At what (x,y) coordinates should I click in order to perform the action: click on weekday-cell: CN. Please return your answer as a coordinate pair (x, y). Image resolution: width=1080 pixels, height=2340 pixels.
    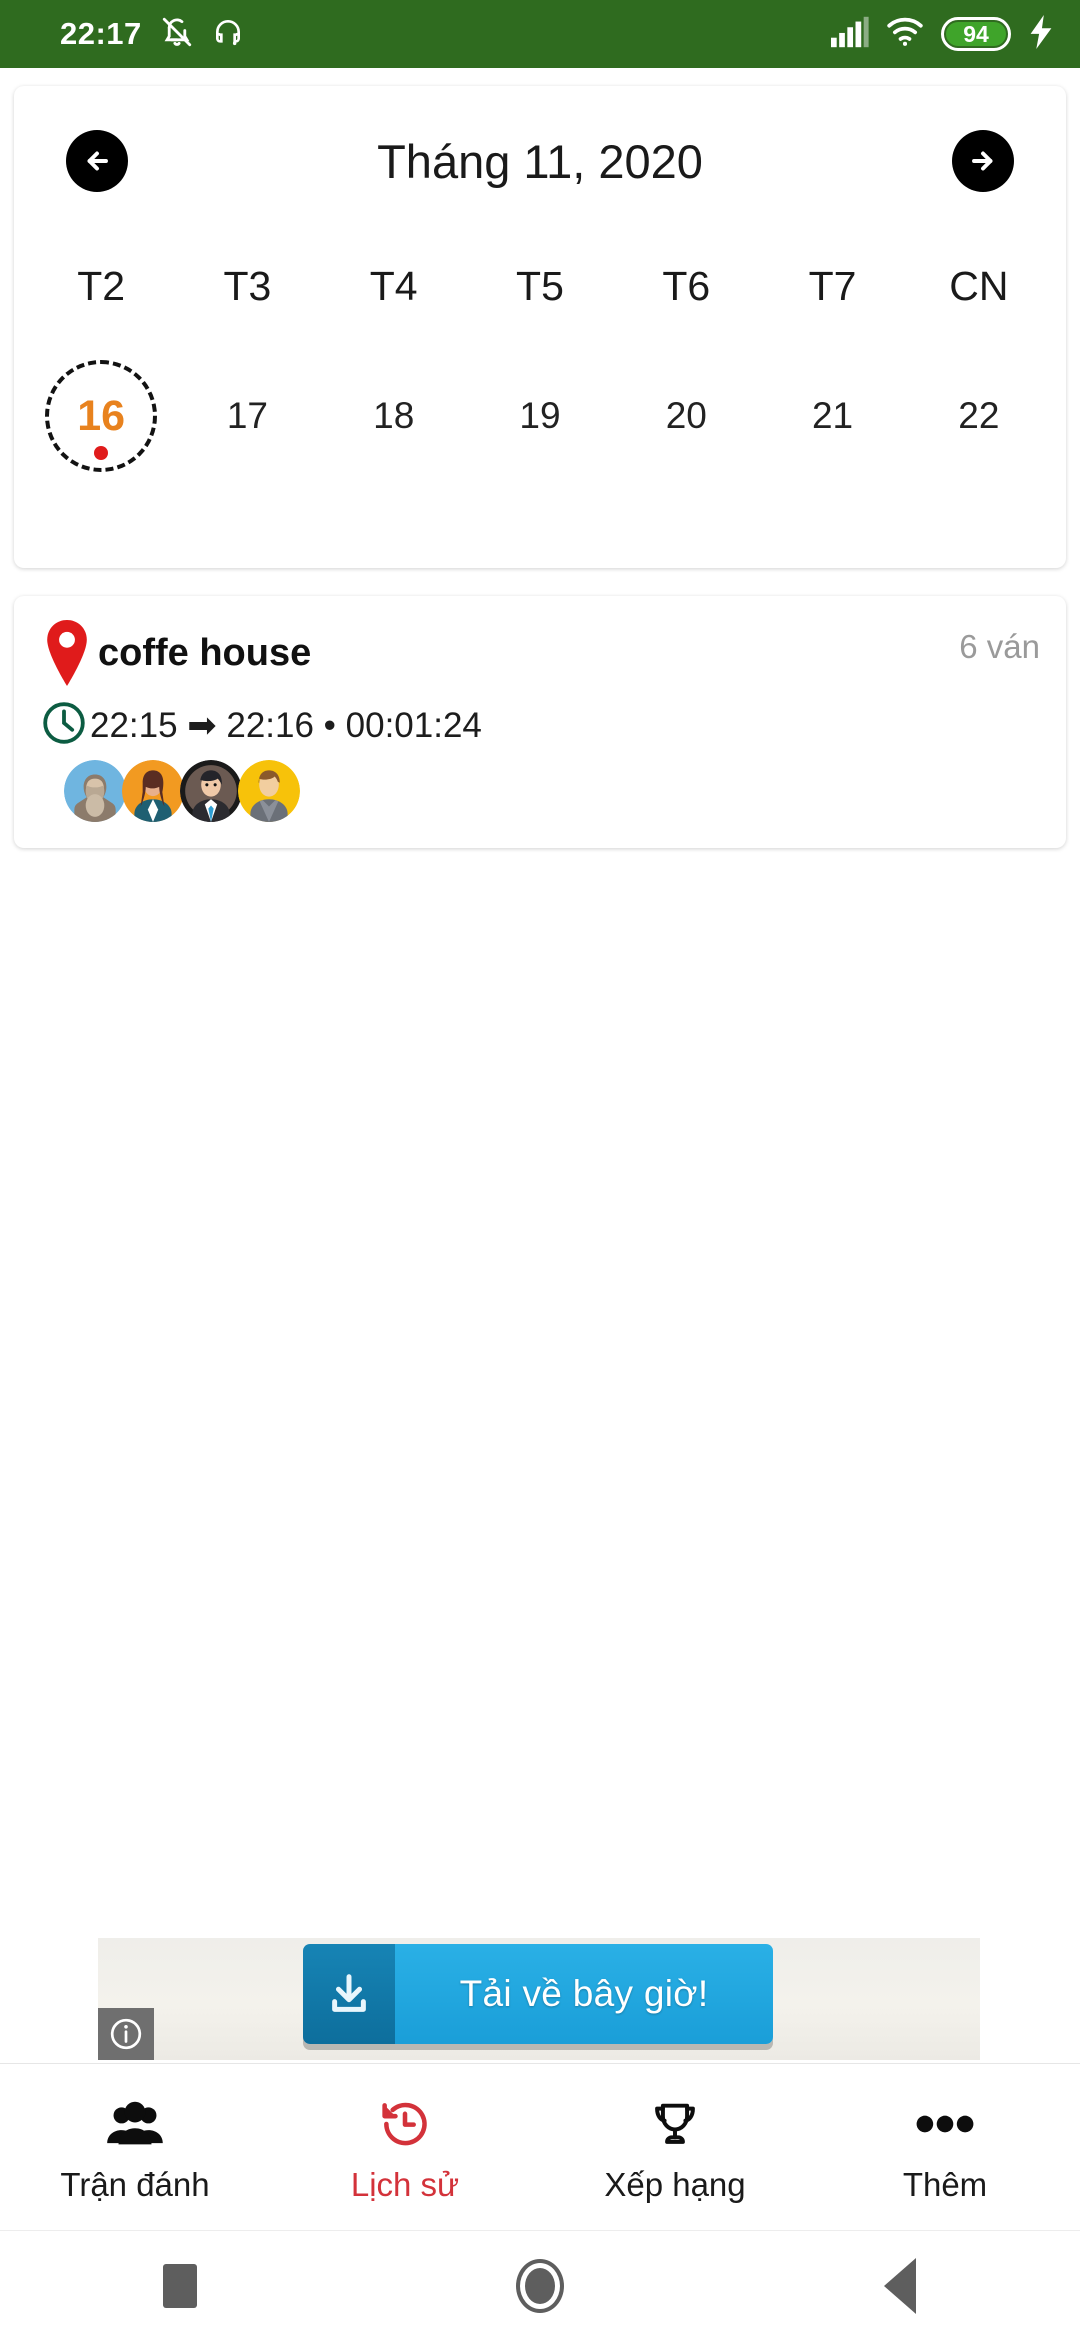
    Looking at the image, I should click on (979, 286).